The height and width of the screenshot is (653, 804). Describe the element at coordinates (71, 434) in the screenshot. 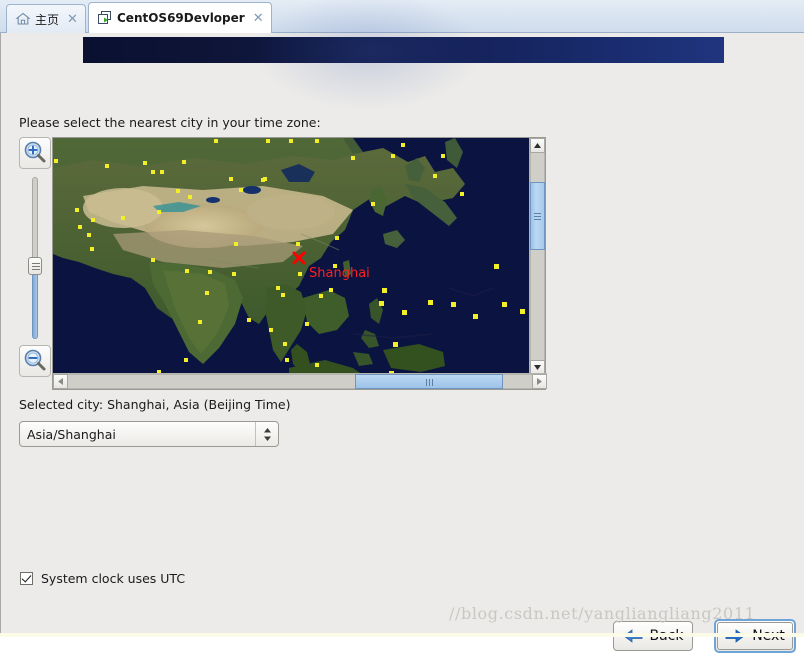

I see `timezone-select-value: Asia/Shanghai` at that location.